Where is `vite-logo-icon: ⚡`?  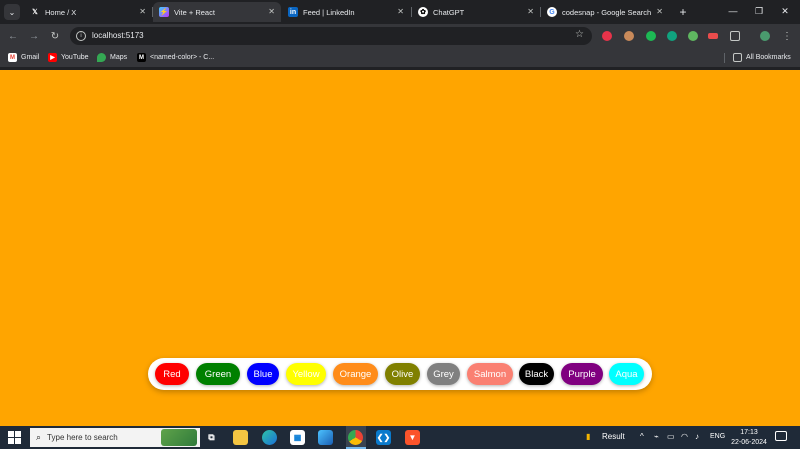
vite-logo-icon: ⚡ is located at coordinates (164, 12).